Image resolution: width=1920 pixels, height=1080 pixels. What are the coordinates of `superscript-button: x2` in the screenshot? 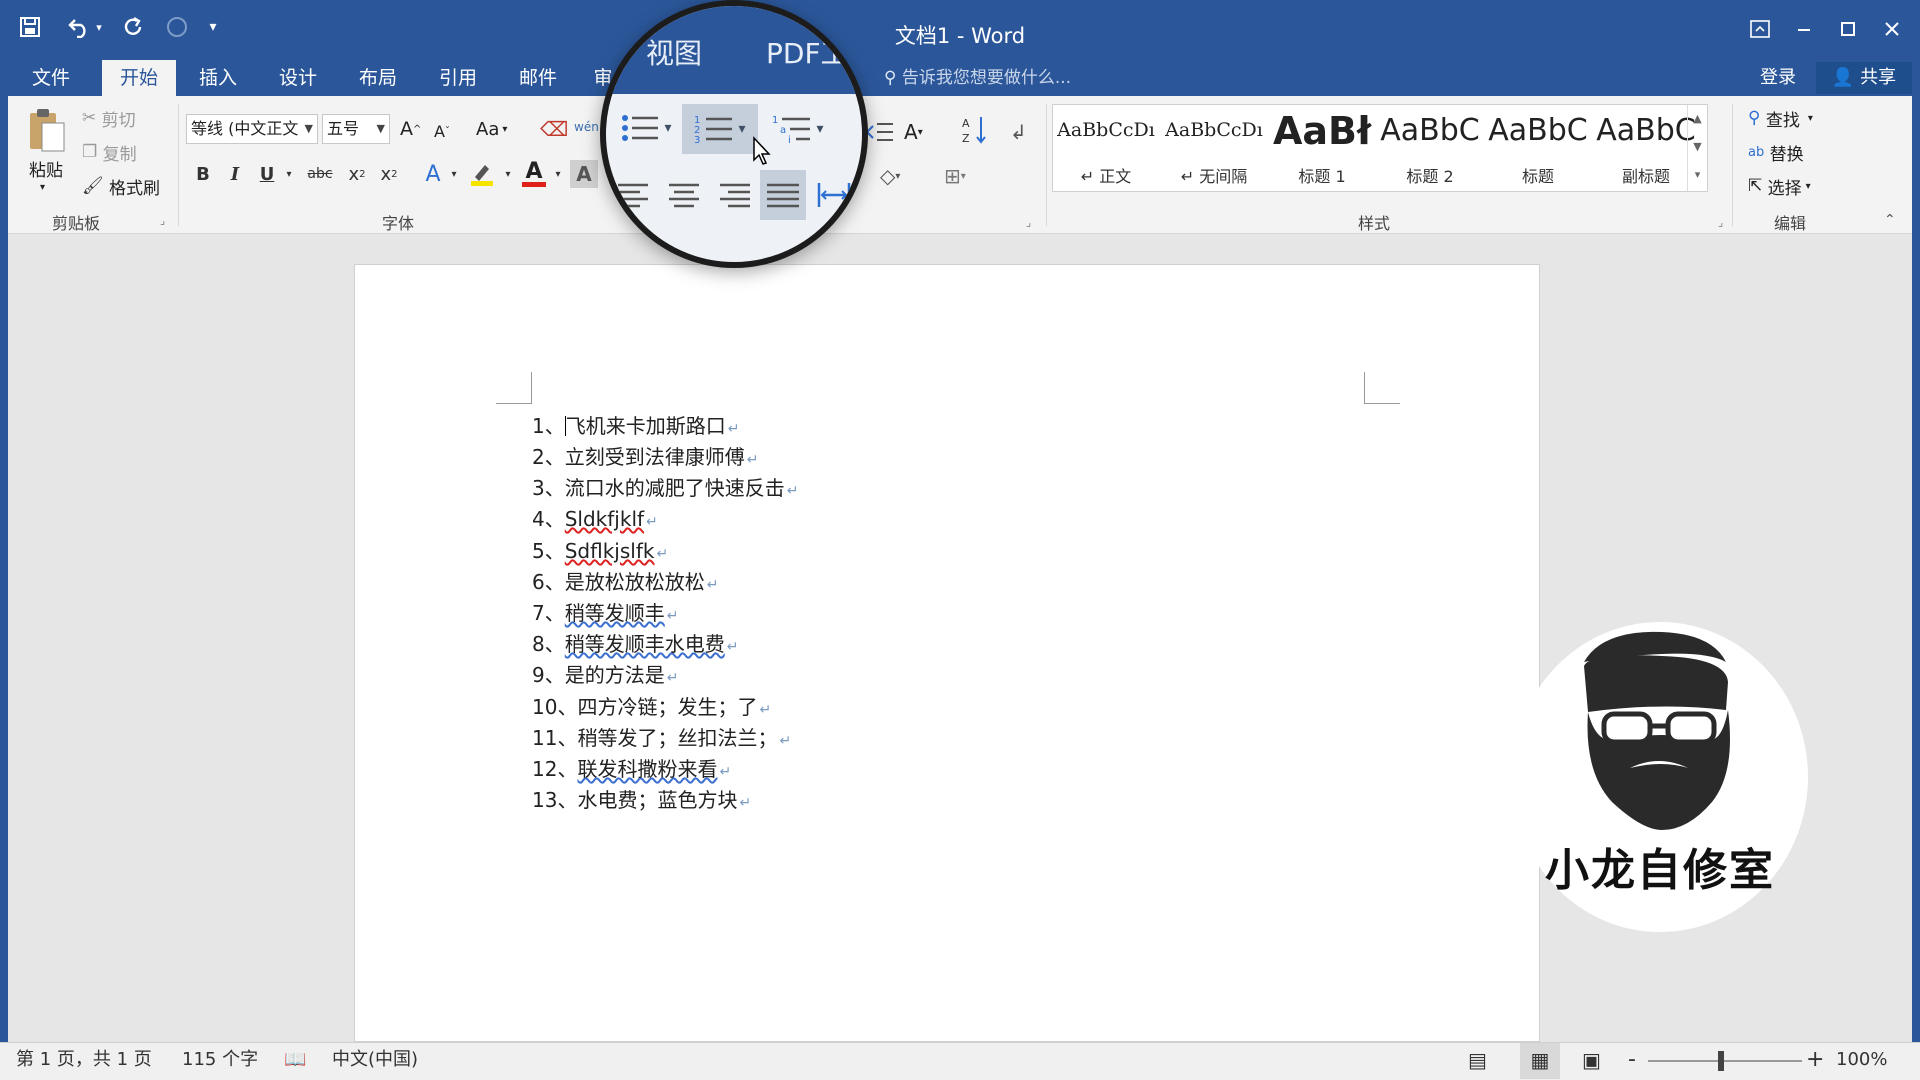 It's located at (389, 174).